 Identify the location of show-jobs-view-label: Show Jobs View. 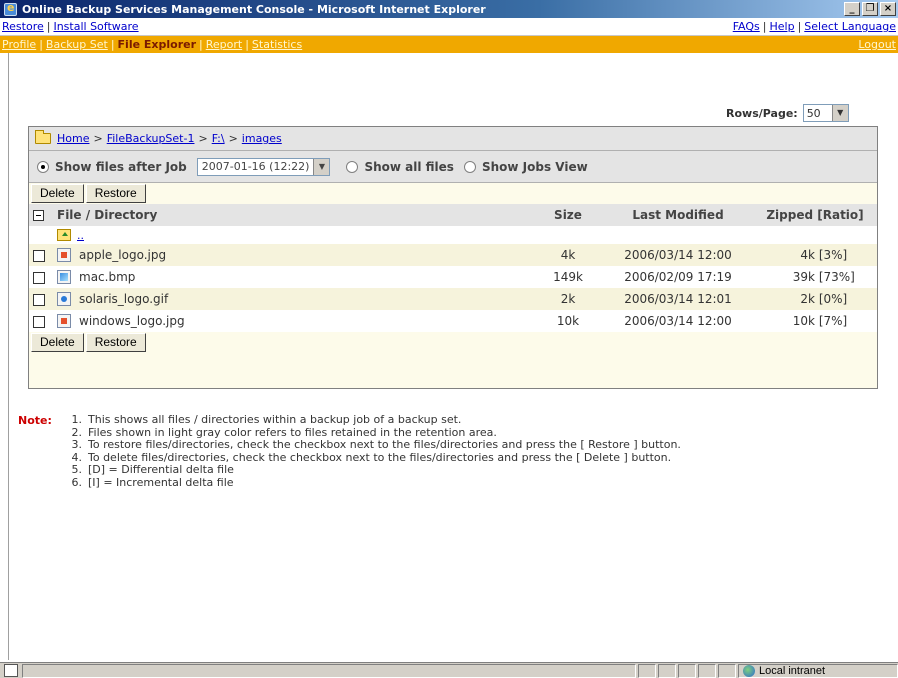
(534, 166).